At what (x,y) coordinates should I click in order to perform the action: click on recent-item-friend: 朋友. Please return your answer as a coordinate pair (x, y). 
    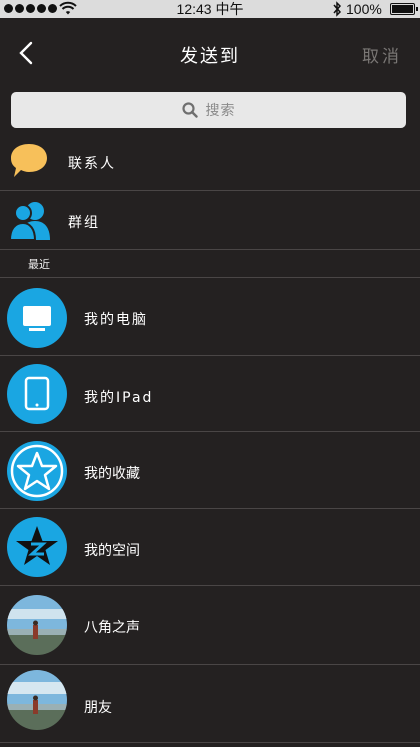
    Looking at the image, I should click on (210, 704).